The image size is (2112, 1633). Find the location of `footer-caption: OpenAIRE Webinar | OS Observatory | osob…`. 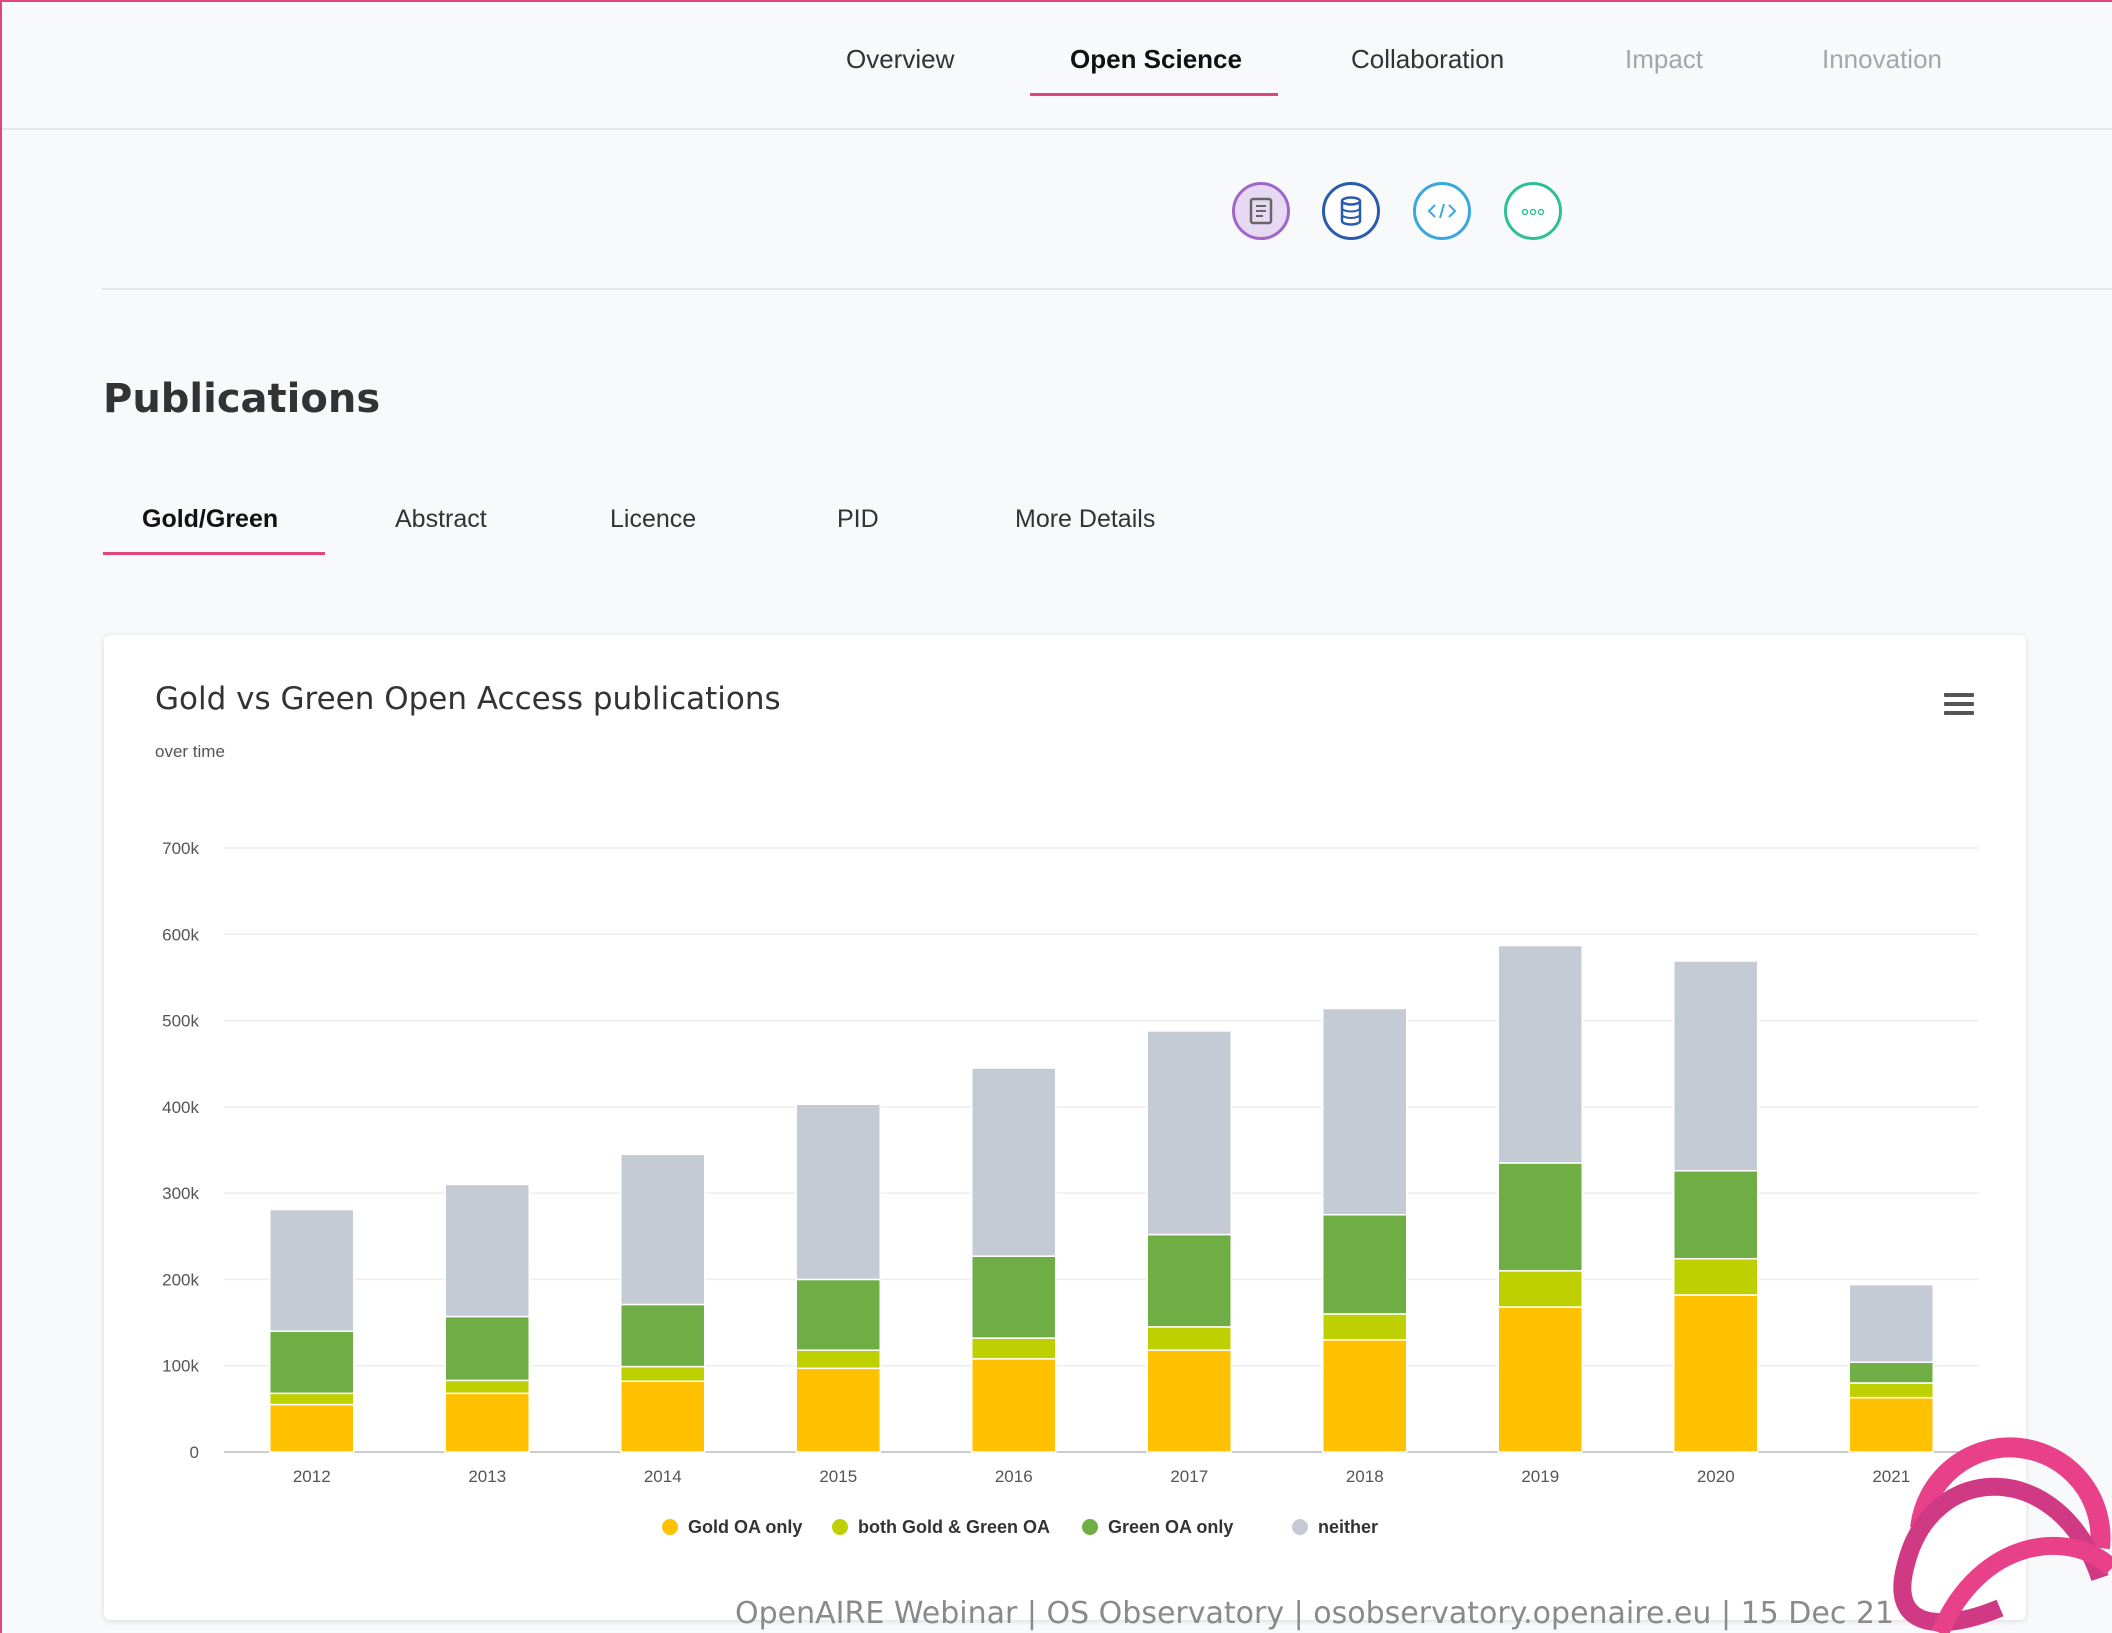

footer-caption: OpenAIRE Webinar | OS Observatory | osob… is located at coordinates (1315, 1613).